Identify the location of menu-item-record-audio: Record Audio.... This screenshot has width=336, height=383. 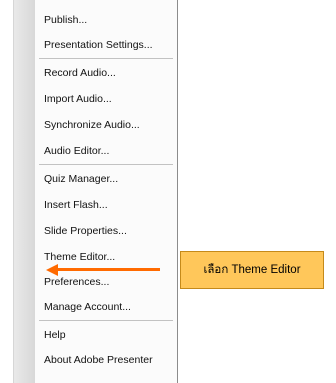
(106, 73).